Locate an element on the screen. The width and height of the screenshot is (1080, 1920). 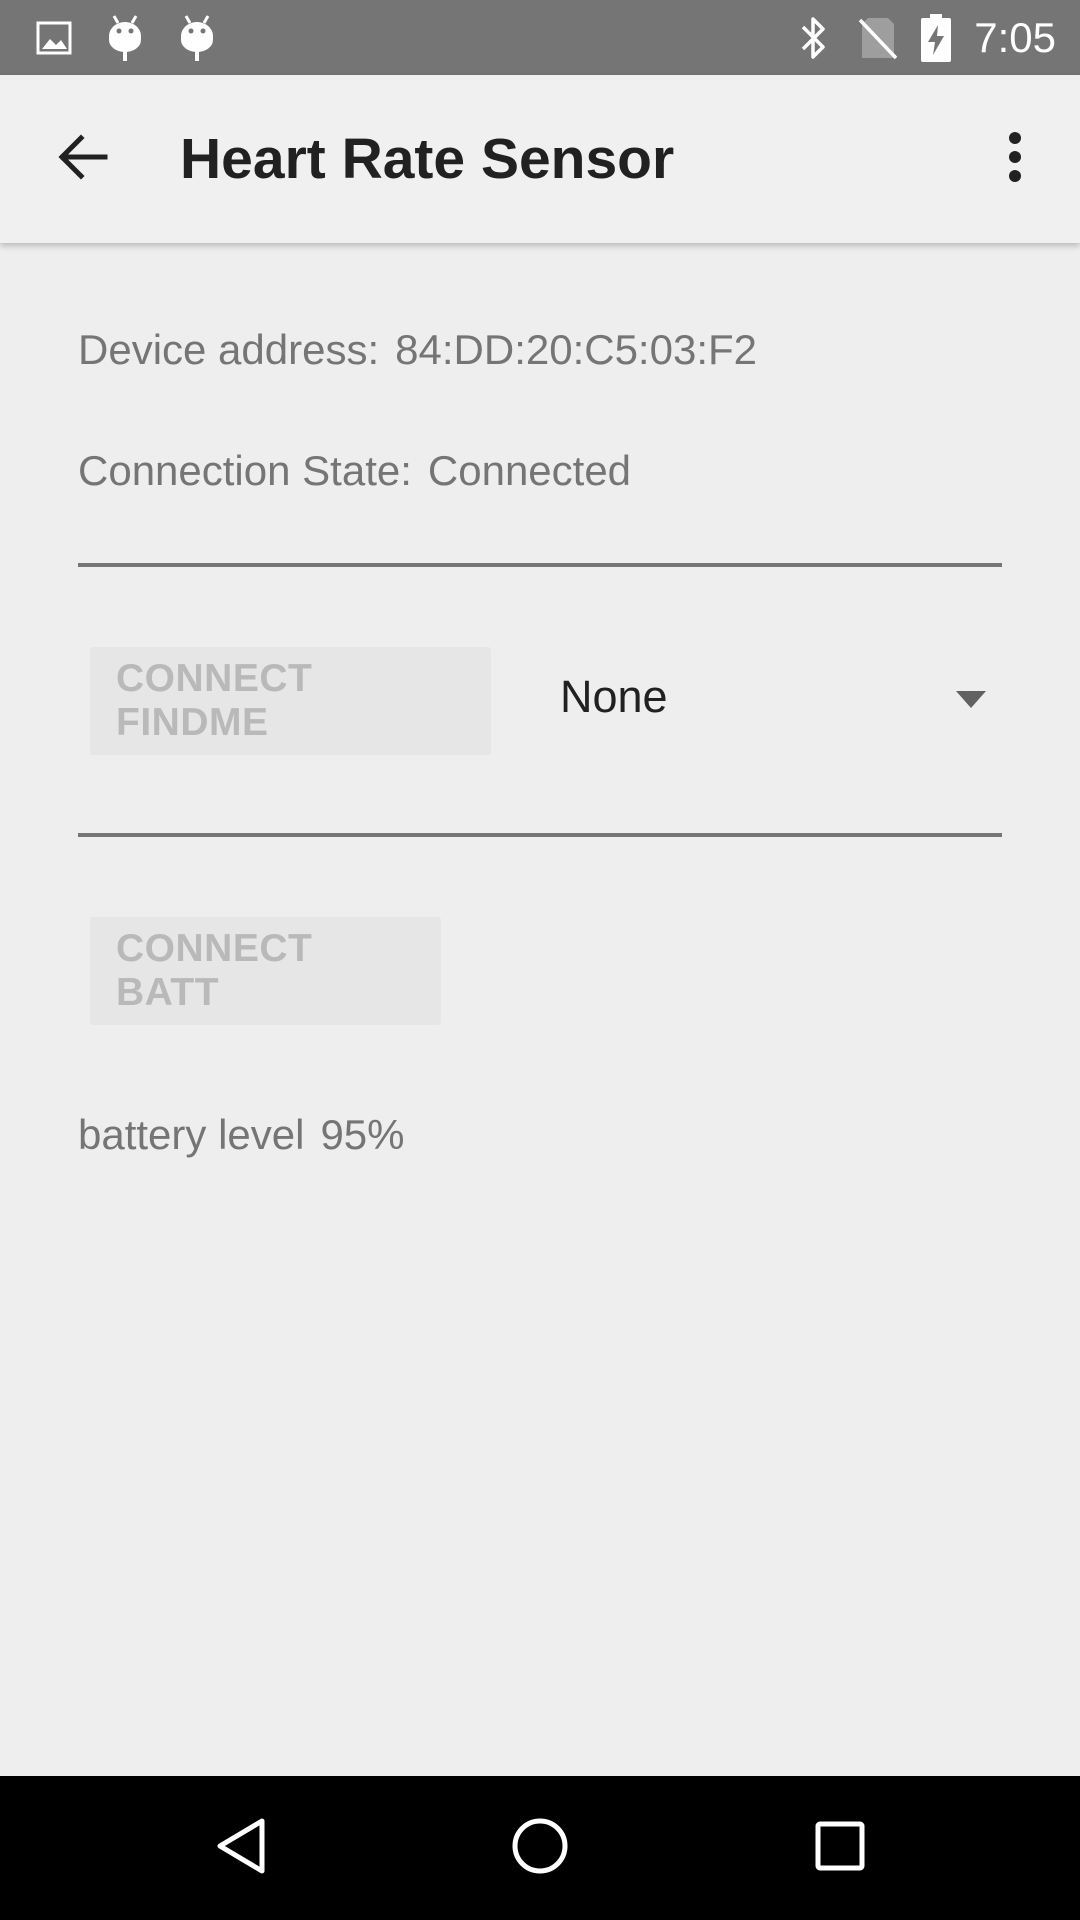
device-address-row: Device address: 84:DD:20:C5:03:F2 is located at coordinates (417, 350).